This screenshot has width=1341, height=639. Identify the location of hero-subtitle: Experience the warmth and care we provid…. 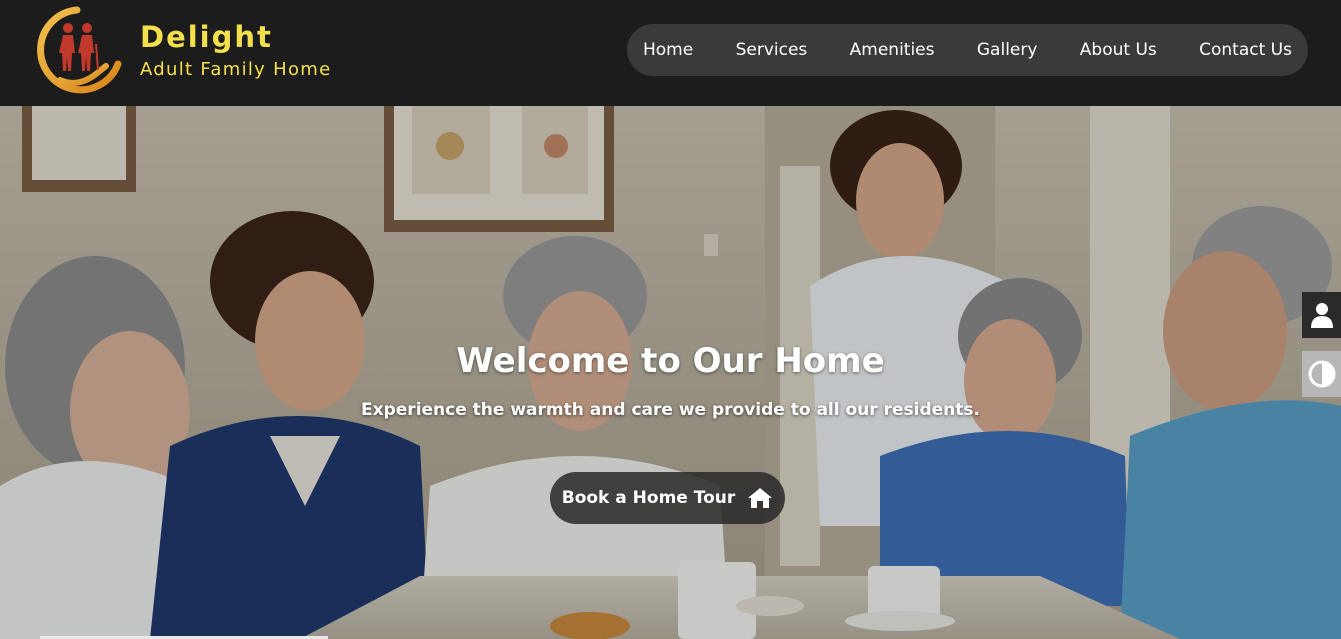
(670, 410).